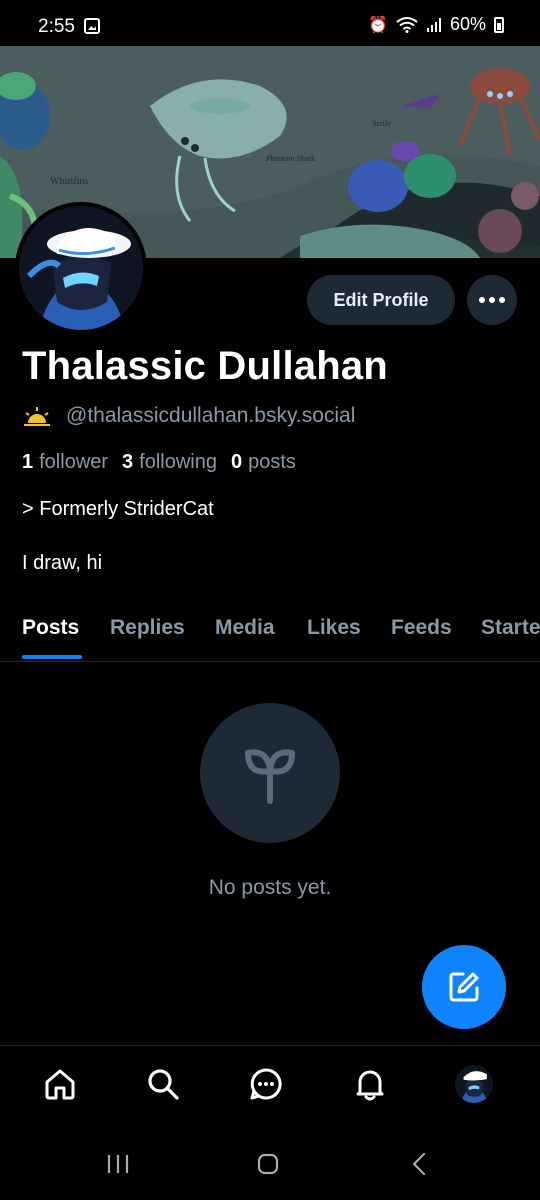 This screenshot has height=1200, width=540. I want to click on tab-posts: Posts, so click(50, 628).